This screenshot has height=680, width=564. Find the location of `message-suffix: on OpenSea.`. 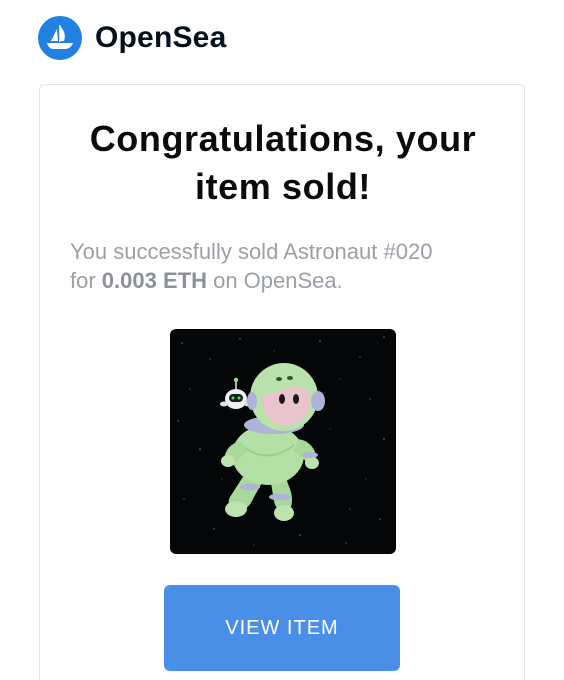

message-suffix: on OpenSea. is located at coordinates (274, 280).